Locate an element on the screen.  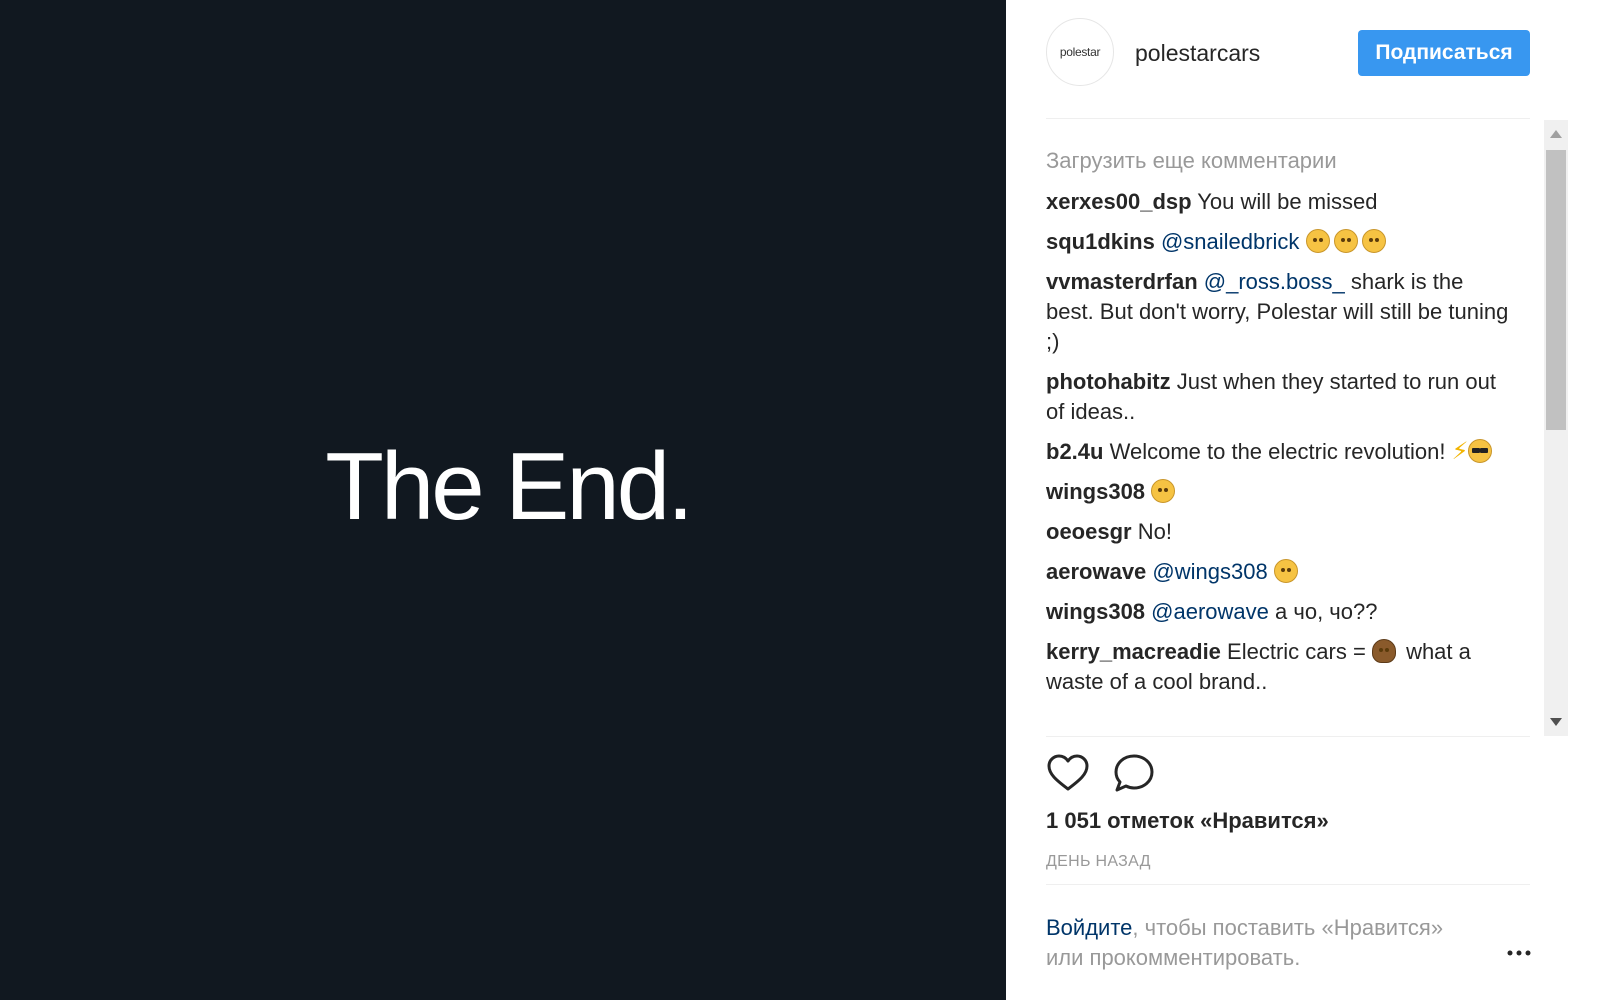
comment-item: xerxes00_dsp You will be missed is located at coordinates (1281, 202).